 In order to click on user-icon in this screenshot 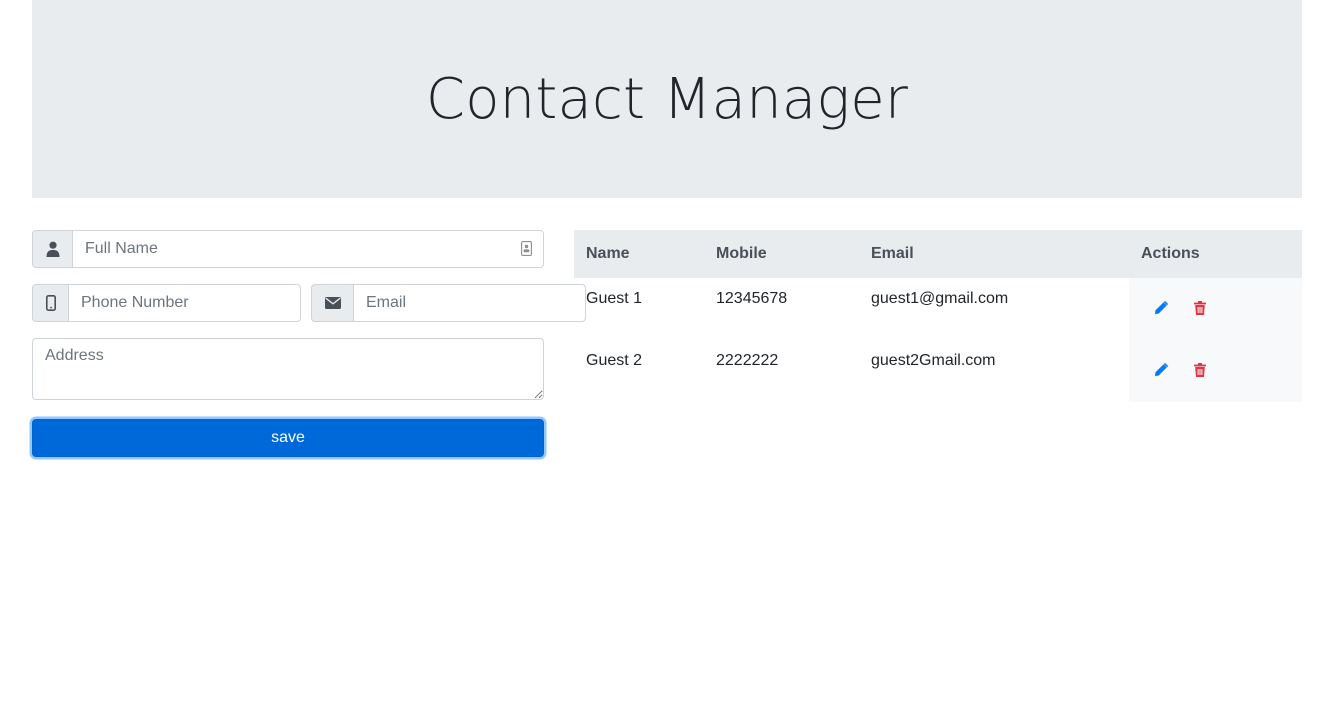, I will do `click(52, 249)`.